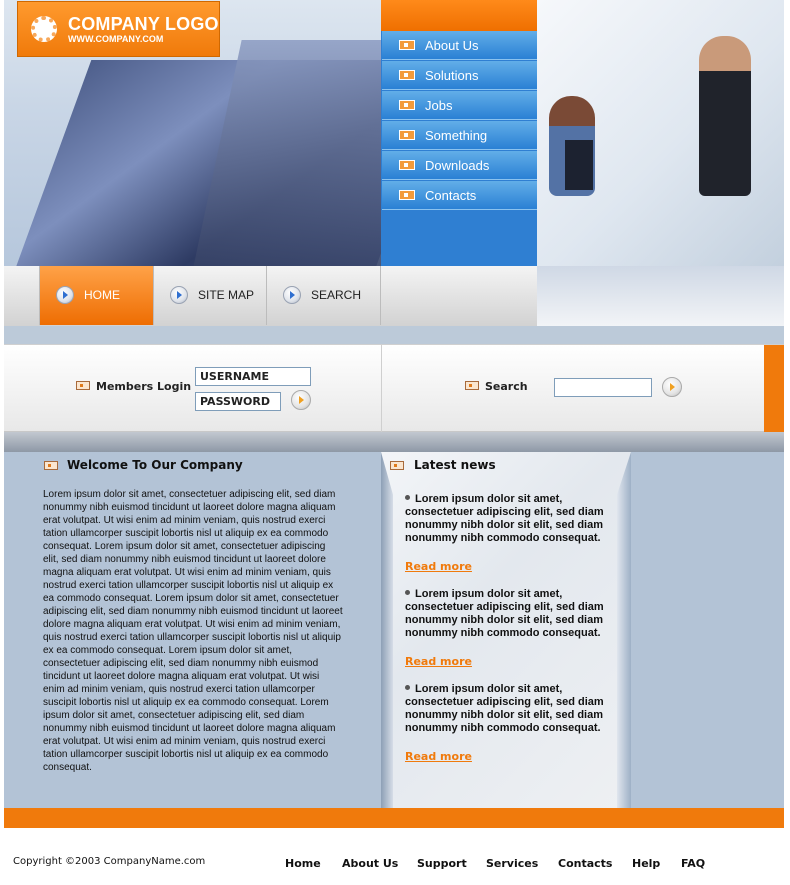 This screenshot has width=790, height=885. I want to click on nav-item-something: Something, so click(459, 135).